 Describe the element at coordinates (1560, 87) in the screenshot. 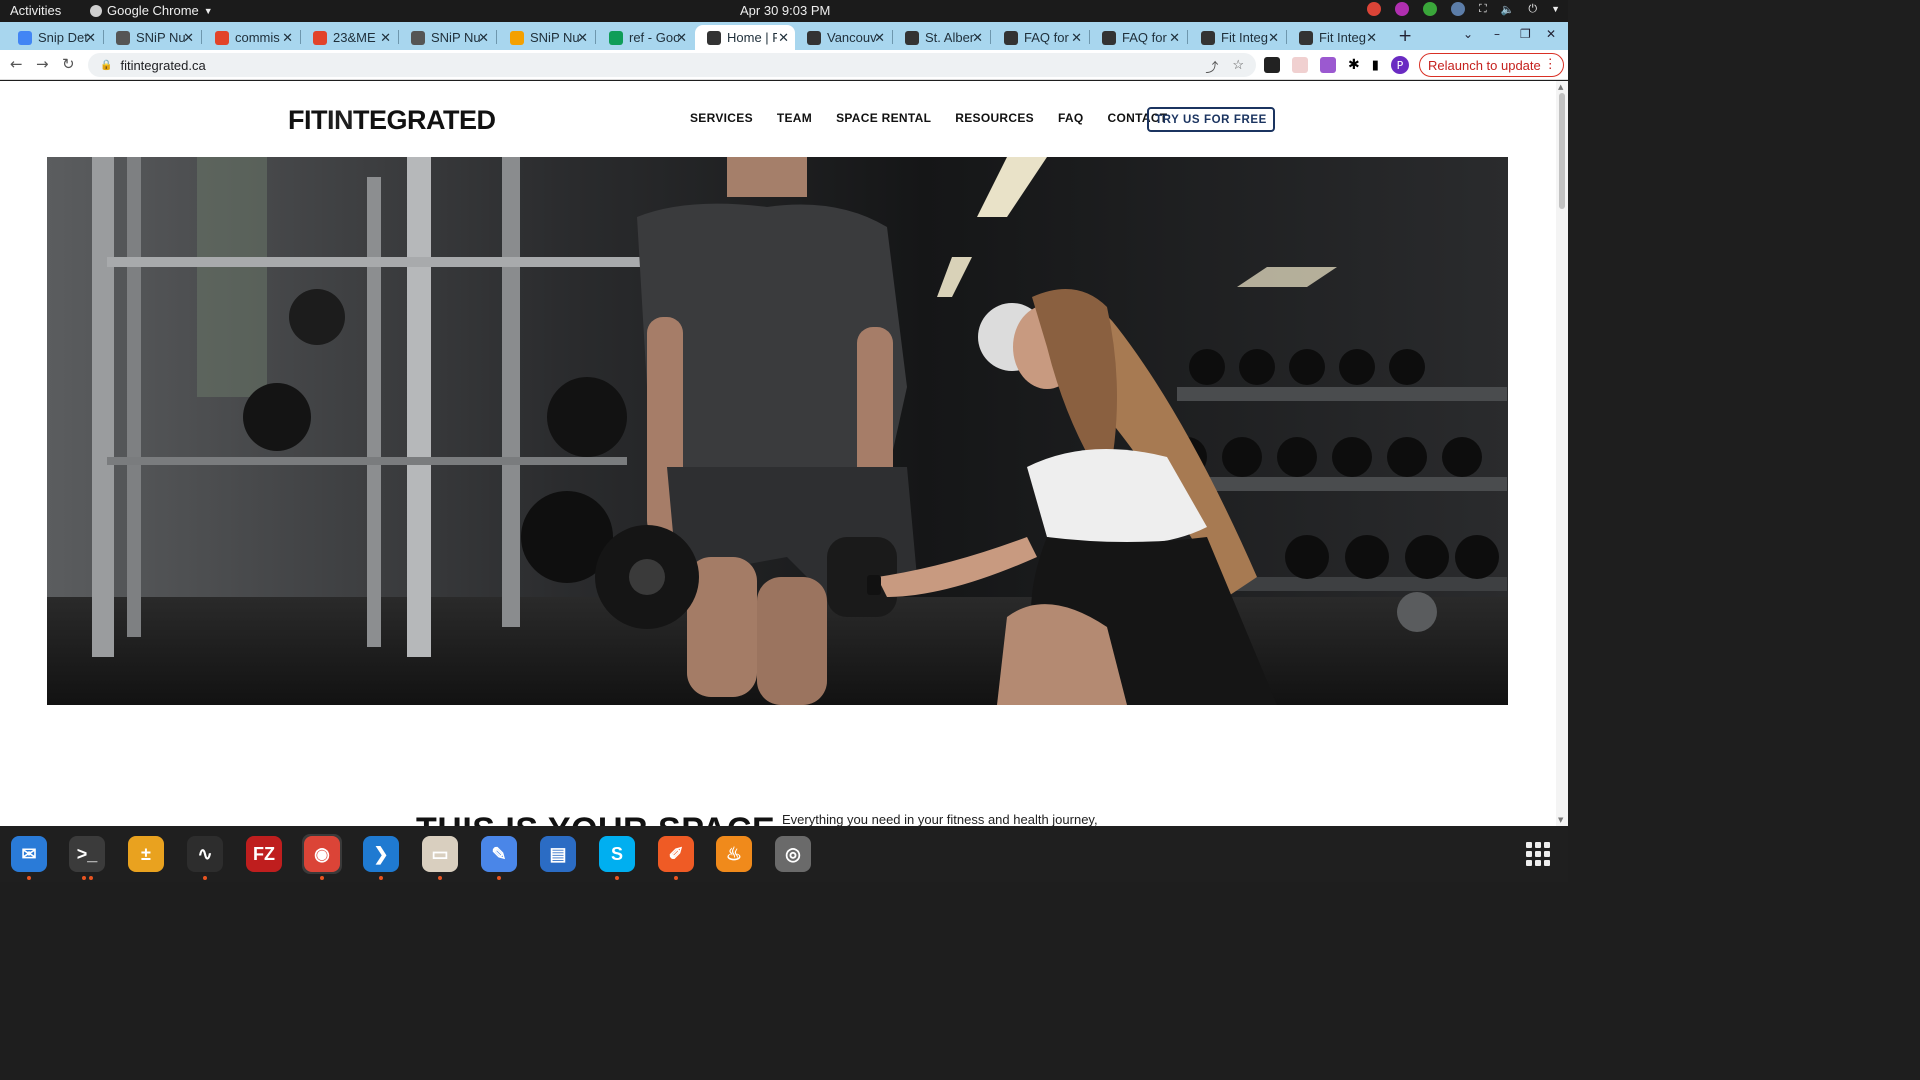

I see `scroll-up-arrow-icon: ▲` at that location.